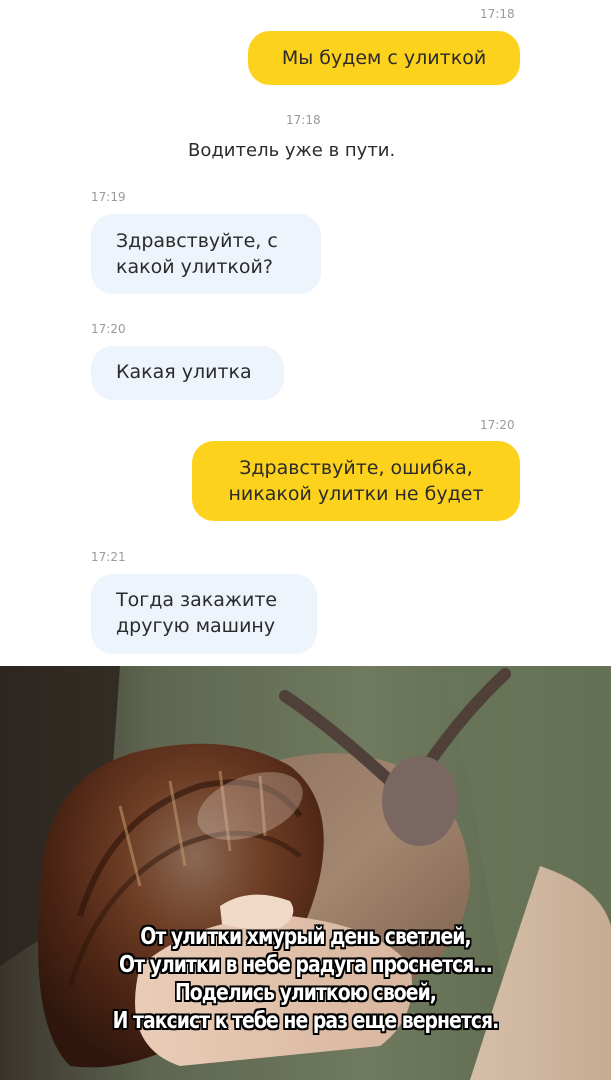 The width and height of the screenshot is (611, 1080). What do you see at coordinates (356, 468) in the screenshot?
I see `message-text: Здравствуйте, ошибка,` at bounding box center [356, 468].